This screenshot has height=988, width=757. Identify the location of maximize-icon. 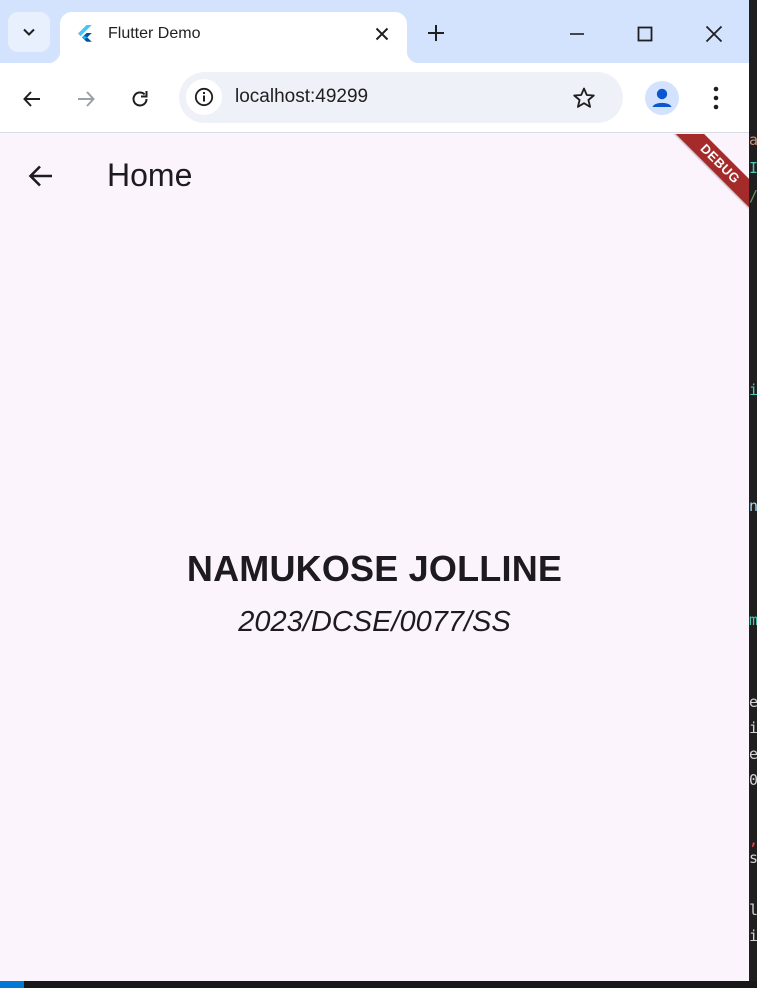
(645, 34).